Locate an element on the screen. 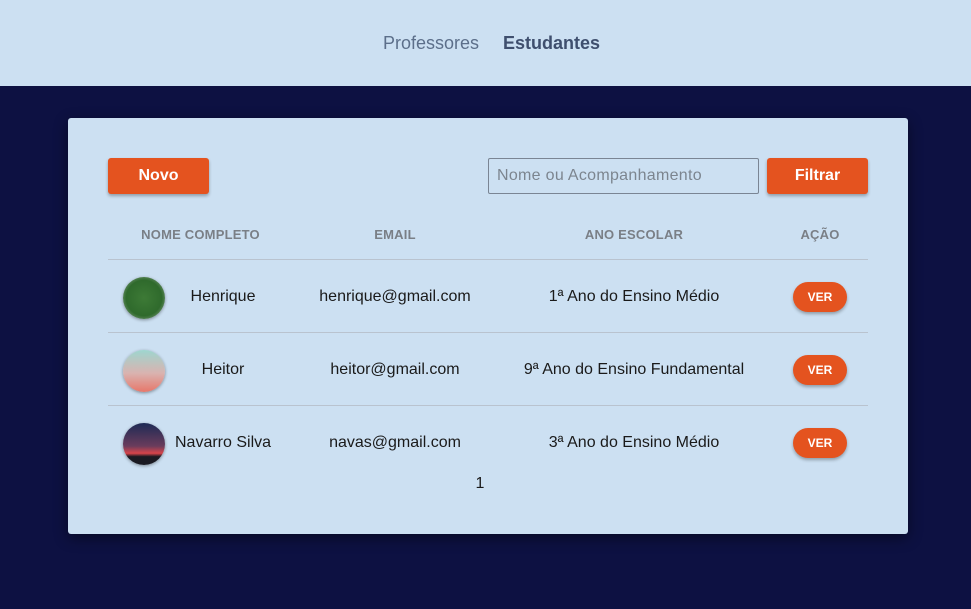 The image size is (971, 609). search-input is located at coordinates (623, 176).